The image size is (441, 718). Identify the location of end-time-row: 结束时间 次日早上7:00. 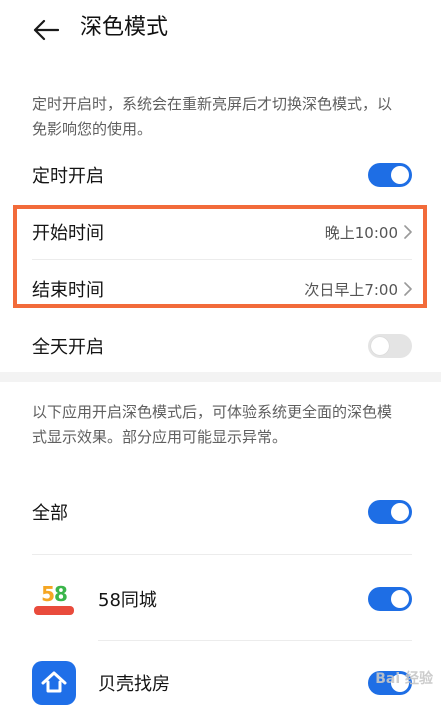
(222, 289).